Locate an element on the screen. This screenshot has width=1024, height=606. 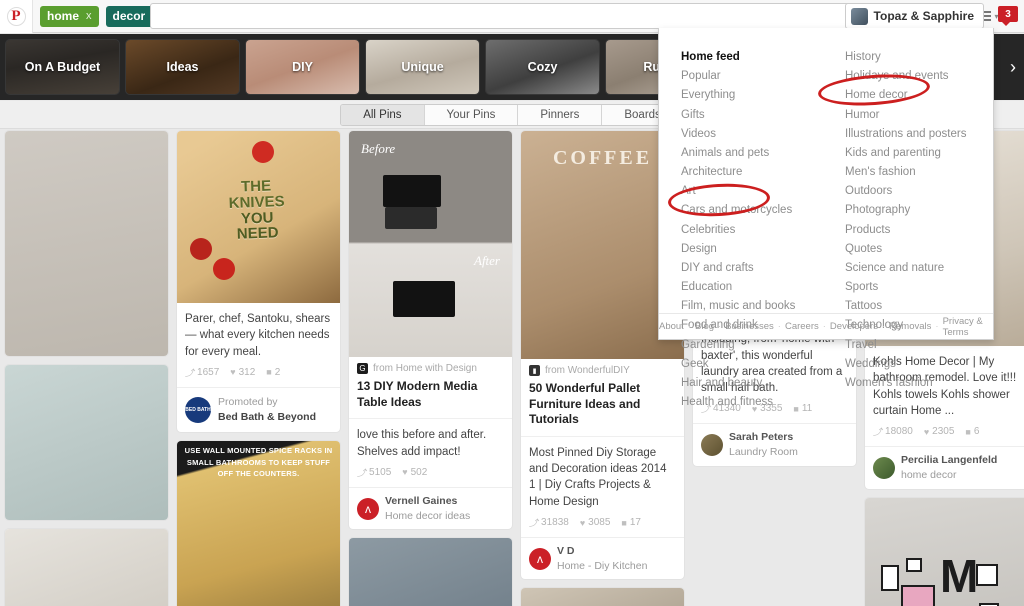
pin-user-footer: ᴧ V D Home - Diy Kitchen is located at coordinates (602, 558).